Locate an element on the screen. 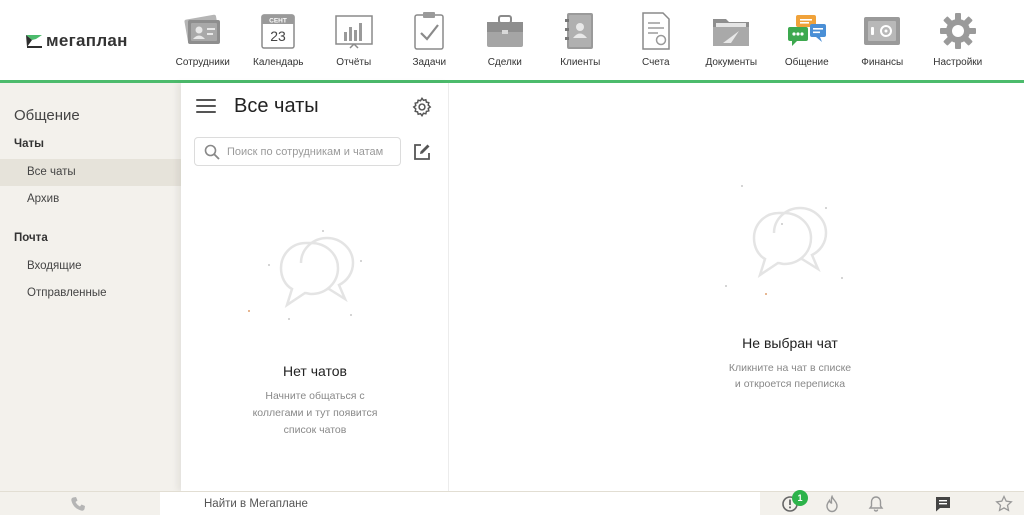 Image resolution: width=1024 pixels, height=516 pixels. nav-calendar: СЕНТ 23 Календарь is located at coordinates (279, 40).